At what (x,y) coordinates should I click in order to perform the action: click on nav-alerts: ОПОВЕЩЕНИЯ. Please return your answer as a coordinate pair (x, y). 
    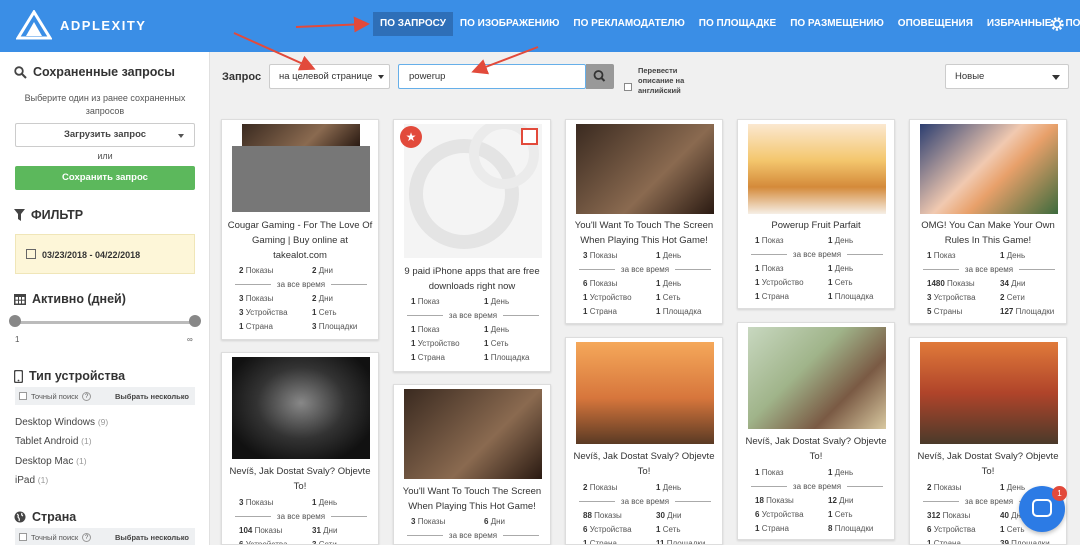
    Looking at the image, I should click on (935, 24).